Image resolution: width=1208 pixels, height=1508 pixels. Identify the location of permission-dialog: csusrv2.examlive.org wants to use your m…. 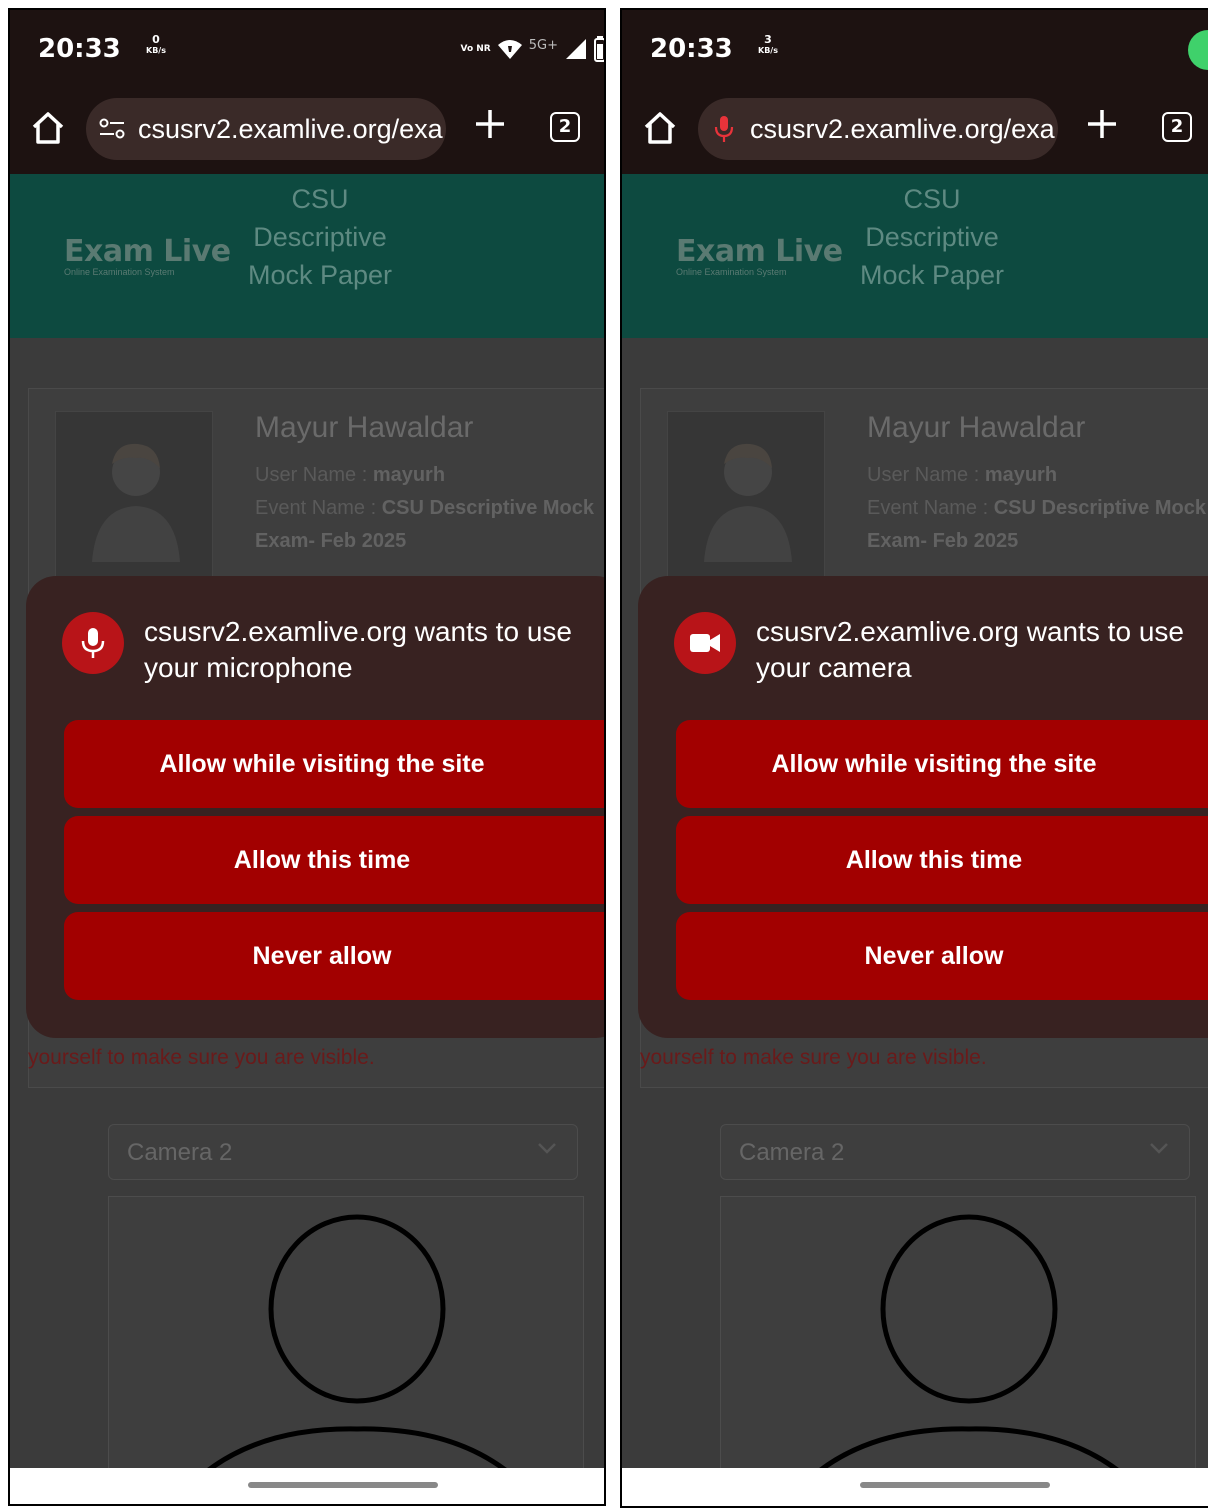
(315, 807).